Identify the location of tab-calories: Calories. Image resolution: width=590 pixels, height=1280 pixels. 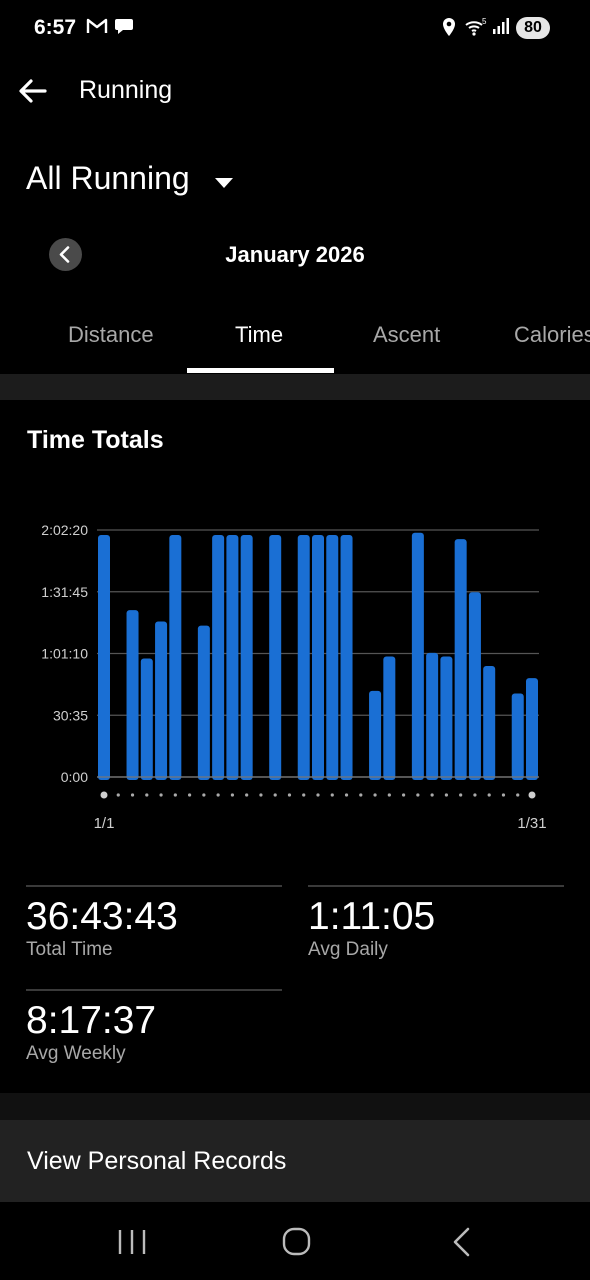
(552, 335).